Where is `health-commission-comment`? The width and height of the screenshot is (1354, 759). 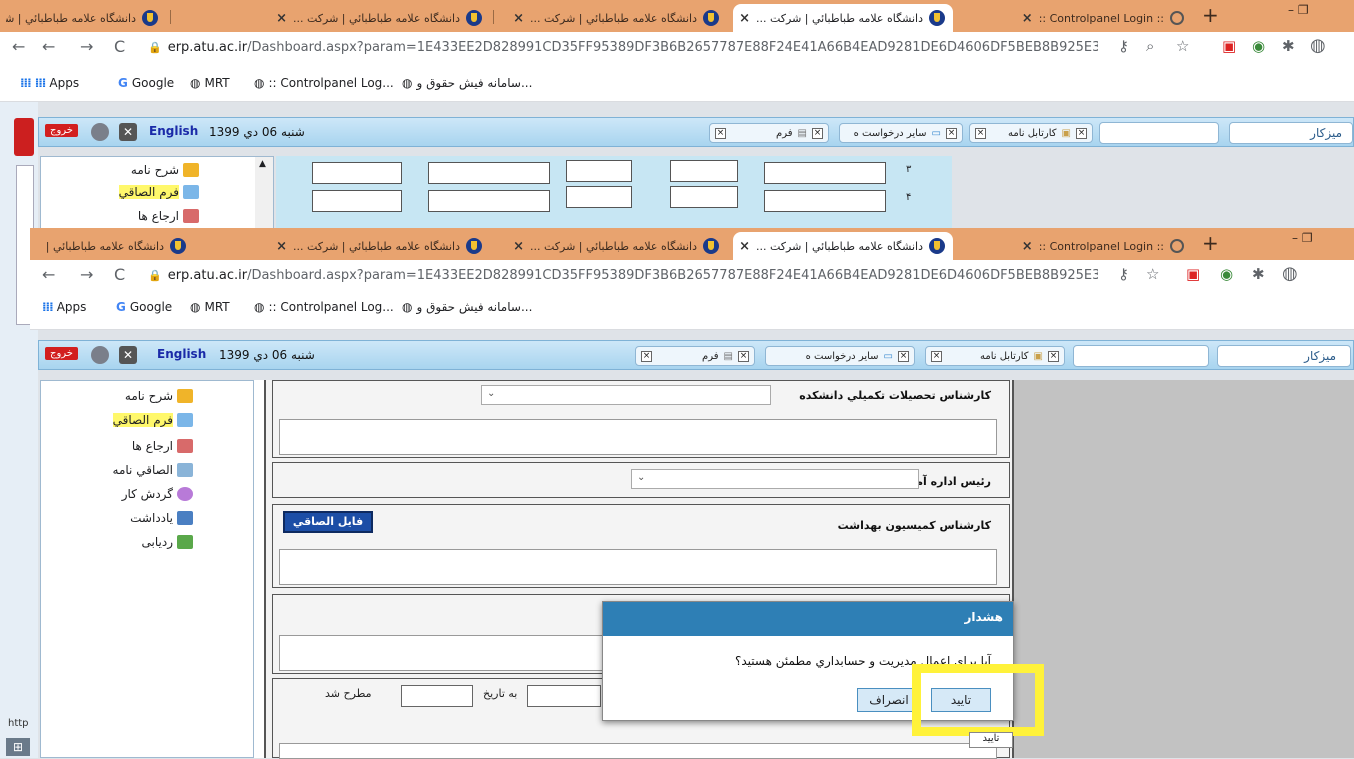 health-commission-comment is located at coordinates (638, 567).